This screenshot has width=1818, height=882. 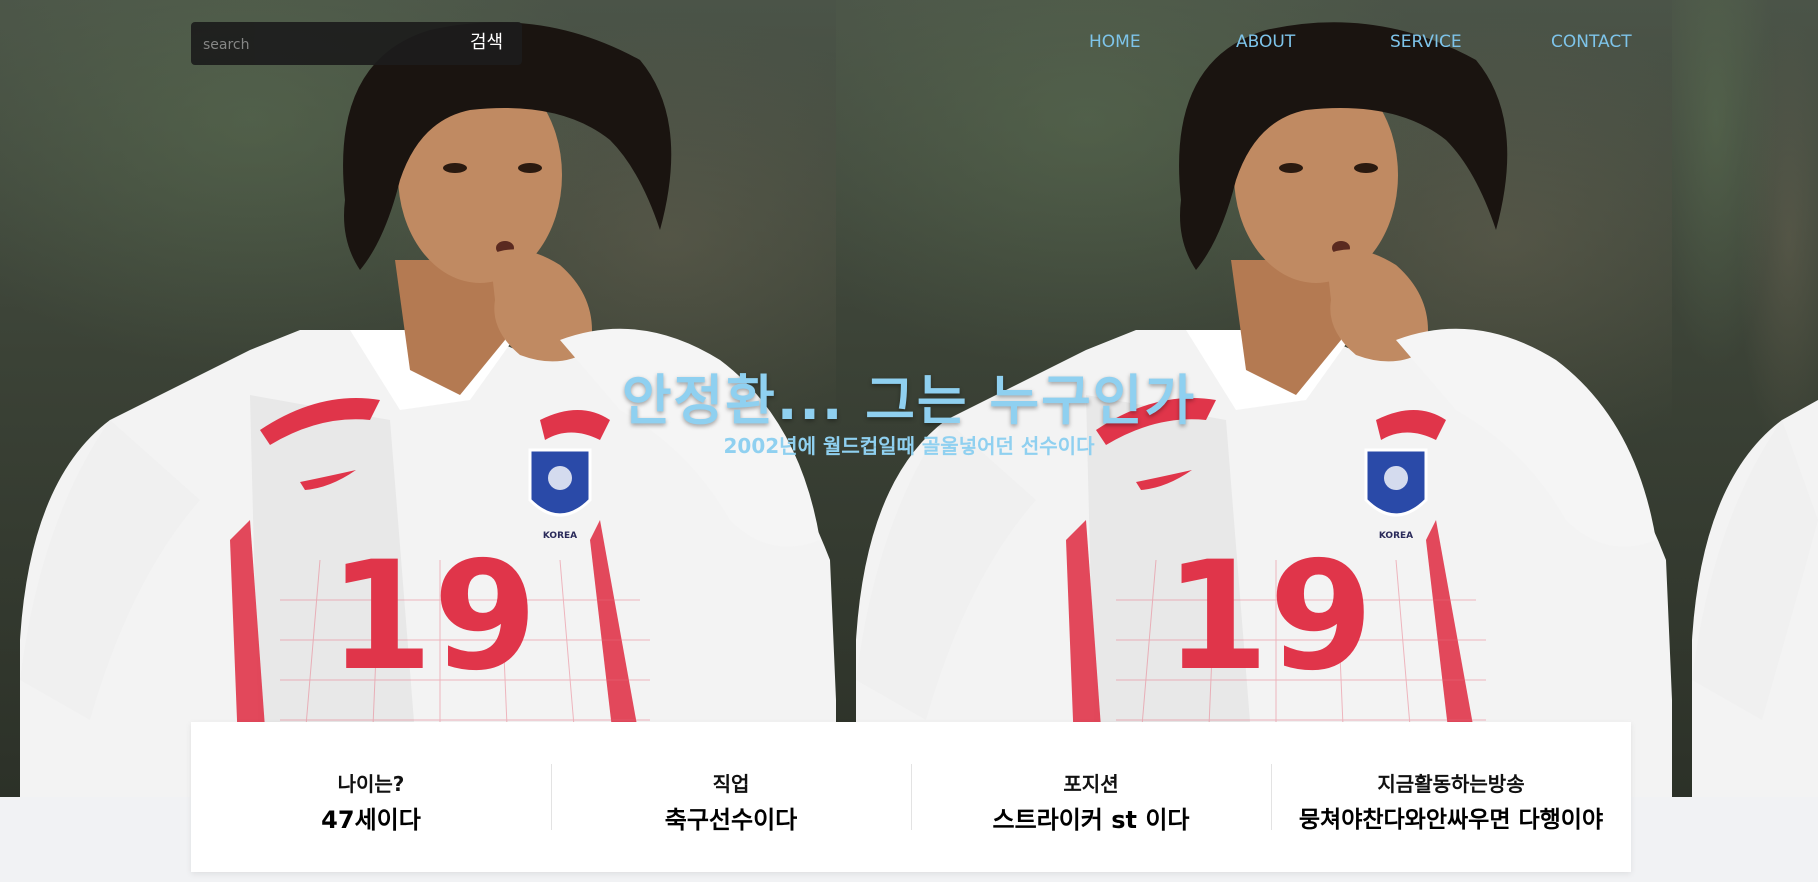 I want to click on info-item-age: 나이는? 47세이다, so click(x=371, y=797).